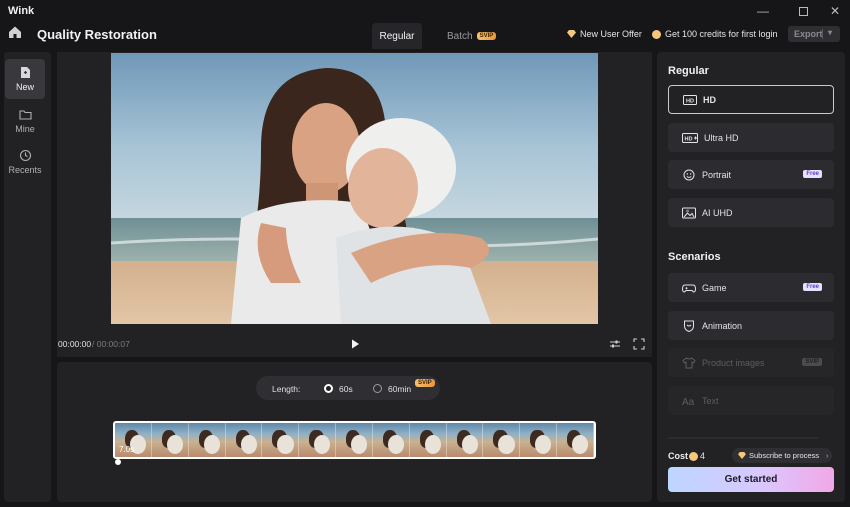 This screenshot has width=850, height=507. Describe the element at coordinates (678, 456) in the screenshot. I see `cost-label: Cost` at that location.